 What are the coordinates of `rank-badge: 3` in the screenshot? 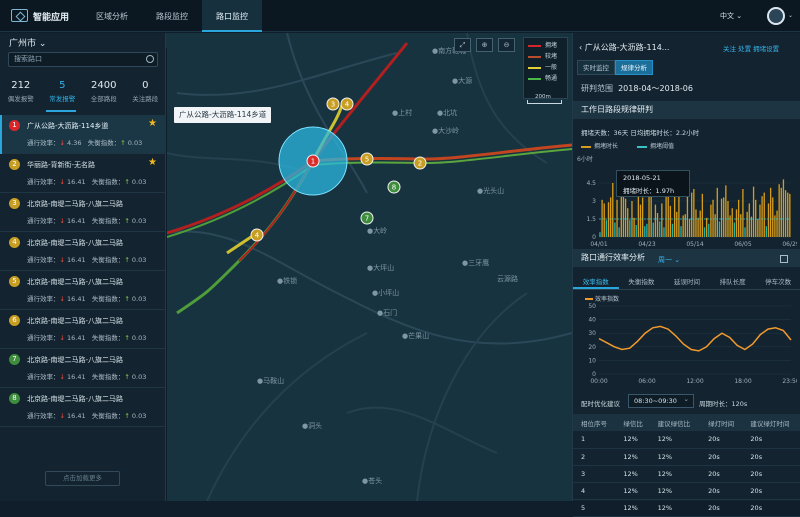 It's located at (14, 203).